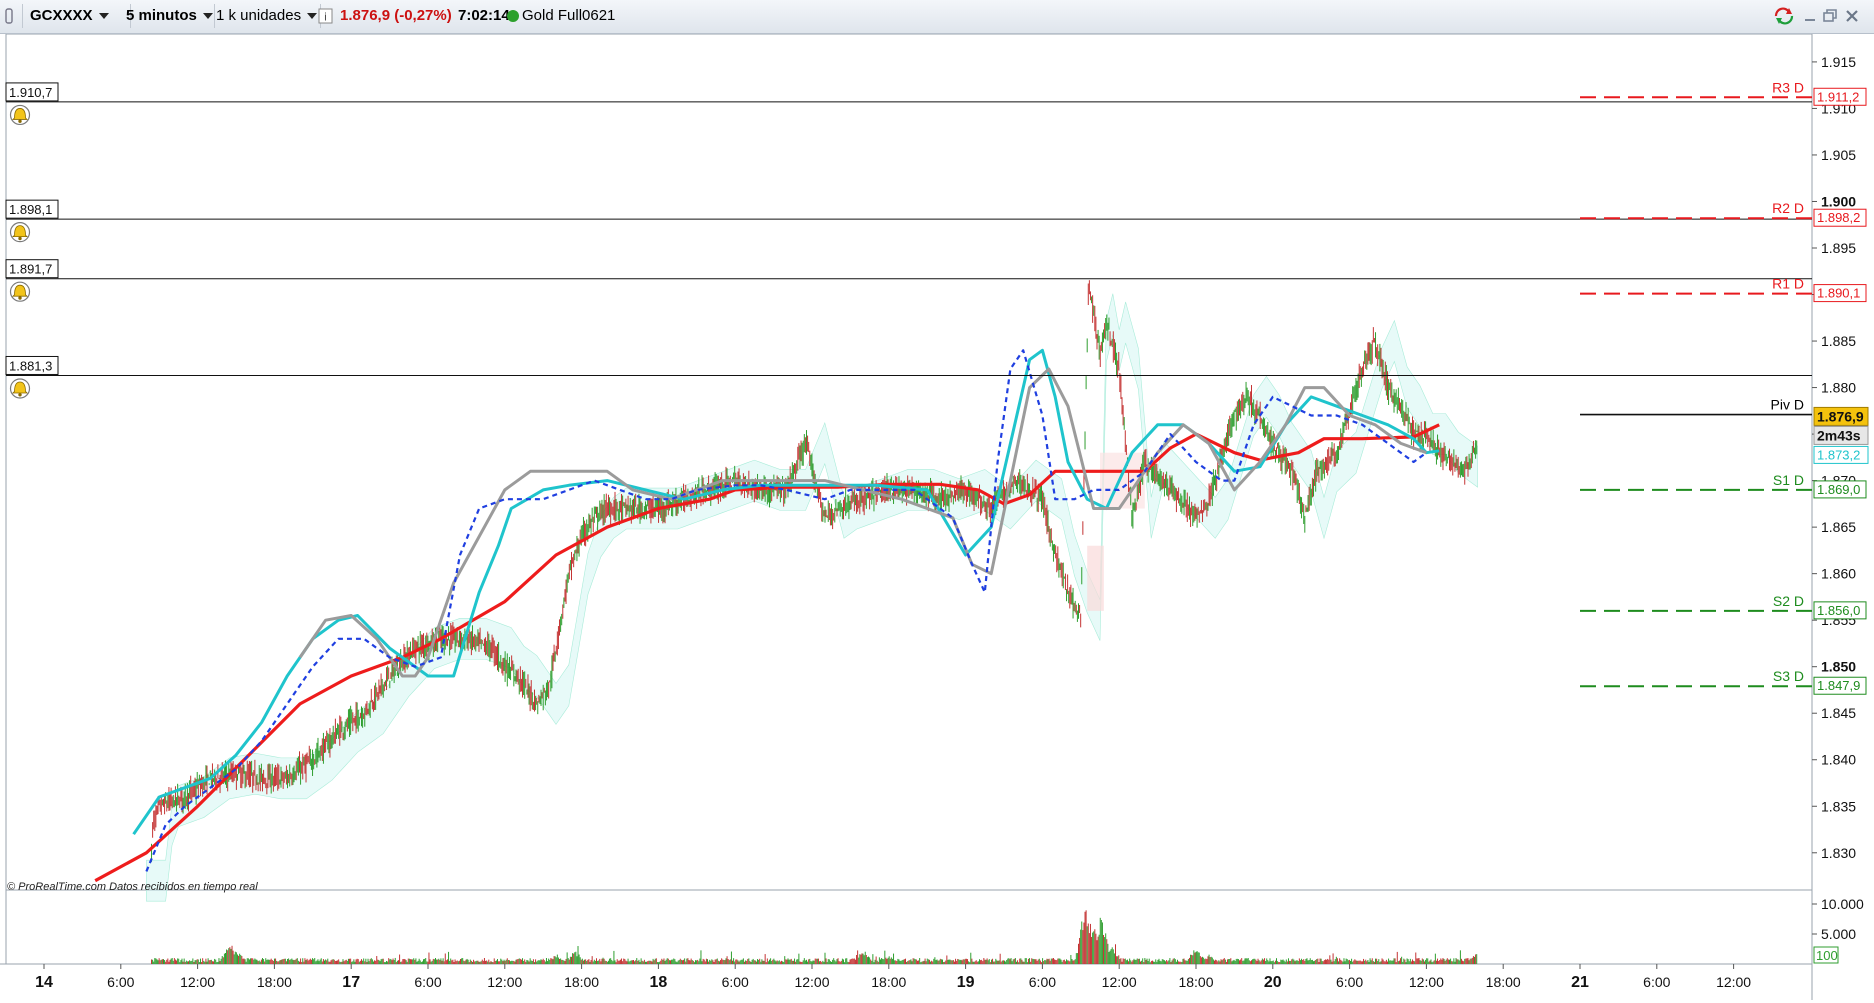 The width and height of the screenshot is (1874, 1003). Describe the element at coordinates (161, 15) in the screenshot. I see `timeframe-label: 5 minutos` at that location.